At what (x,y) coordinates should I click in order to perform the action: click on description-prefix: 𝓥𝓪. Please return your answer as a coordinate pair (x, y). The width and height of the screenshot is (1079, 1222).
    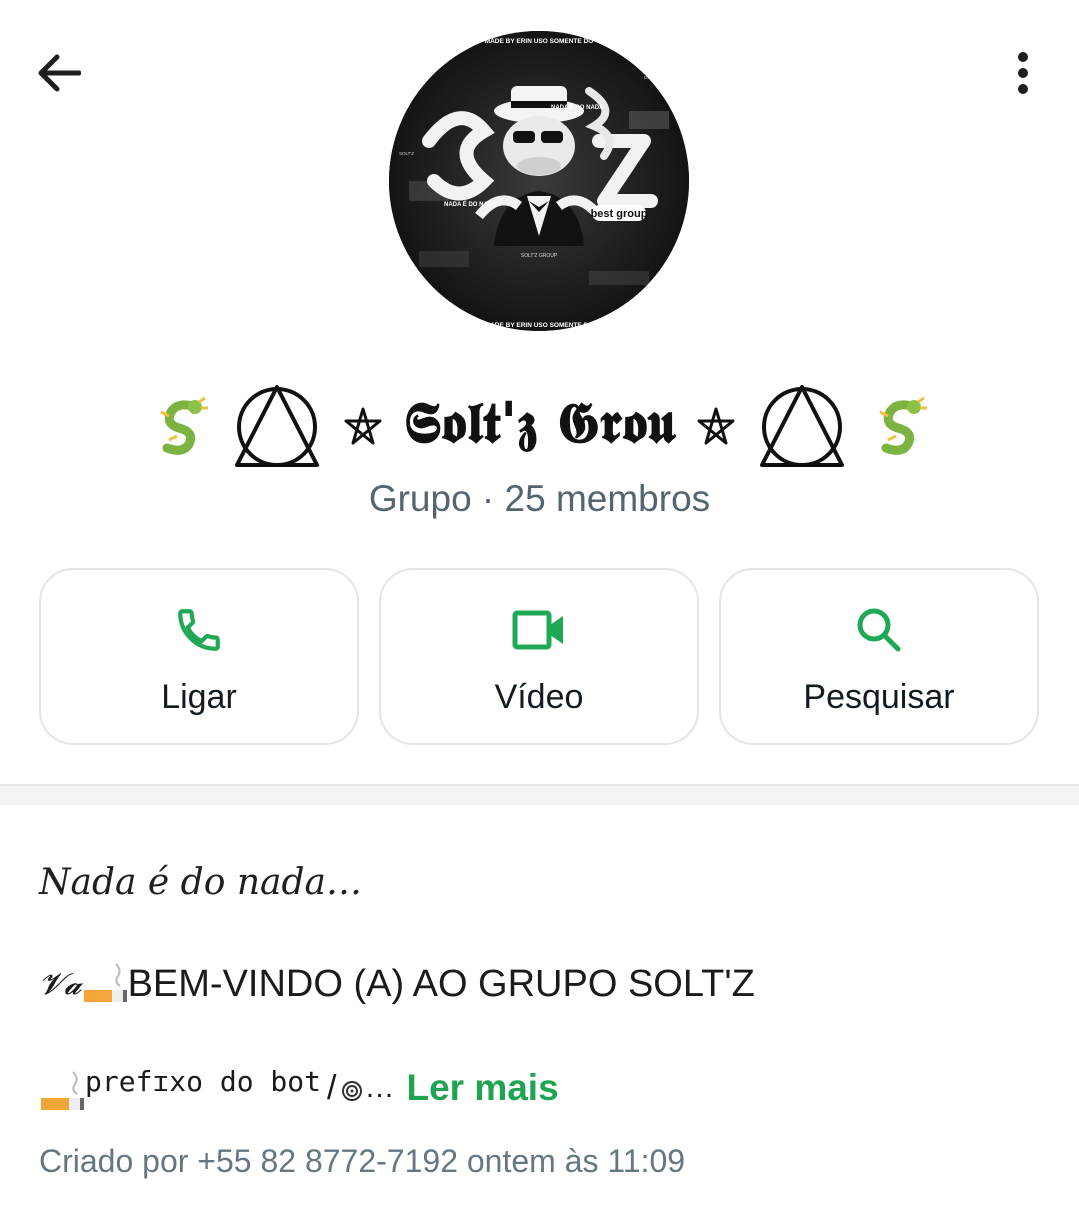
    Looking at the image, I should click on (60, 984).